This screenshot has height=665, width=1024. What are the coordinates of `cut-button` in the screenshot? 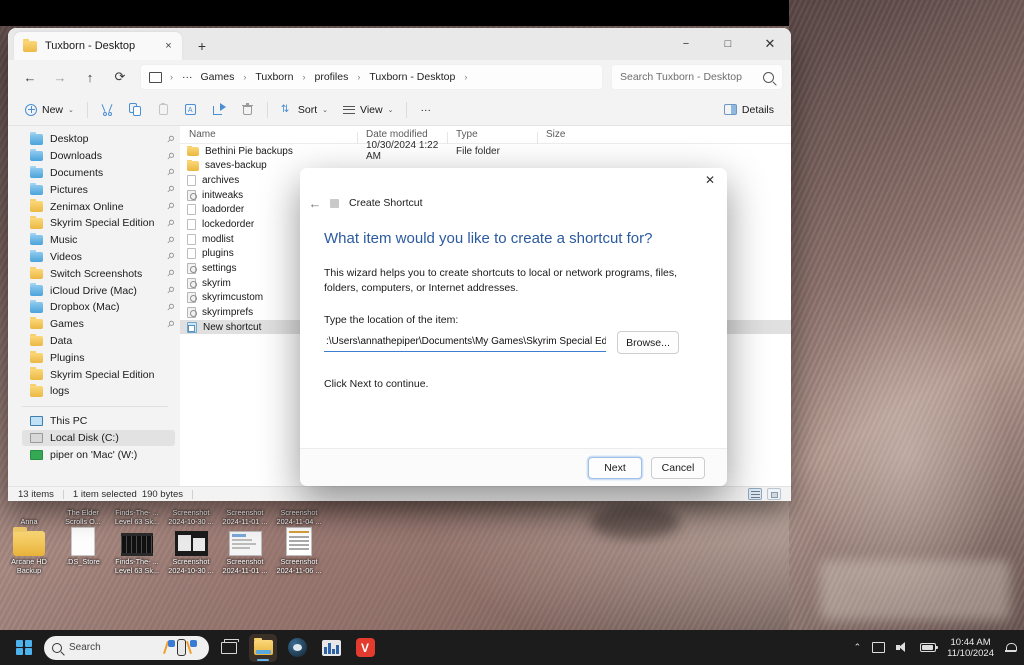 It's located at (107, 110).